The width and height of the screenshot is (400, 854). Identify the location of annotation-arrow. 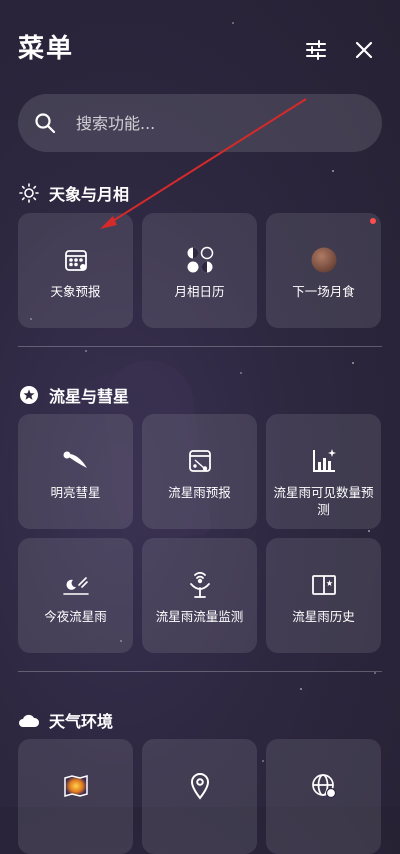
(203, 163).